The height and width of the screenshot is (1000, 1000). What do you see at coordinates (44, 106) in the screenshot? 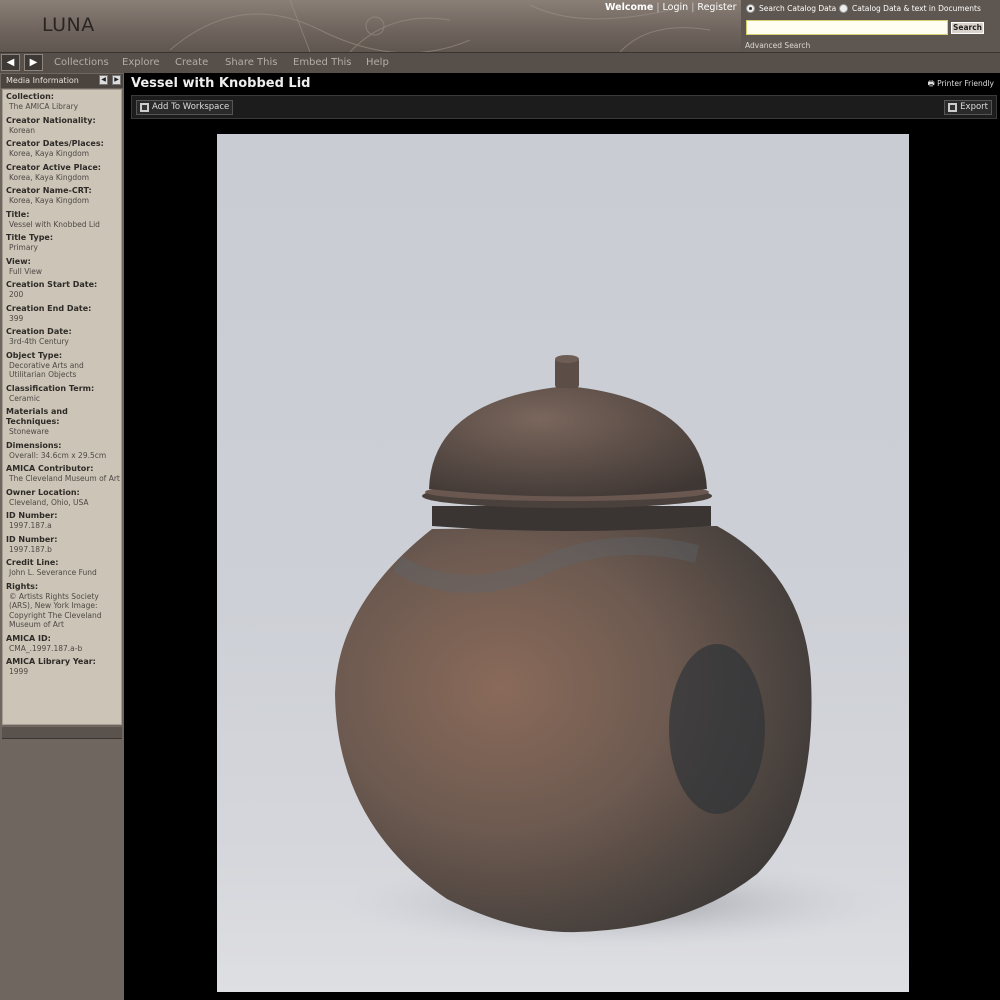
I see `metadata-value: The AMICA Library` at bounding box center [44, 106].